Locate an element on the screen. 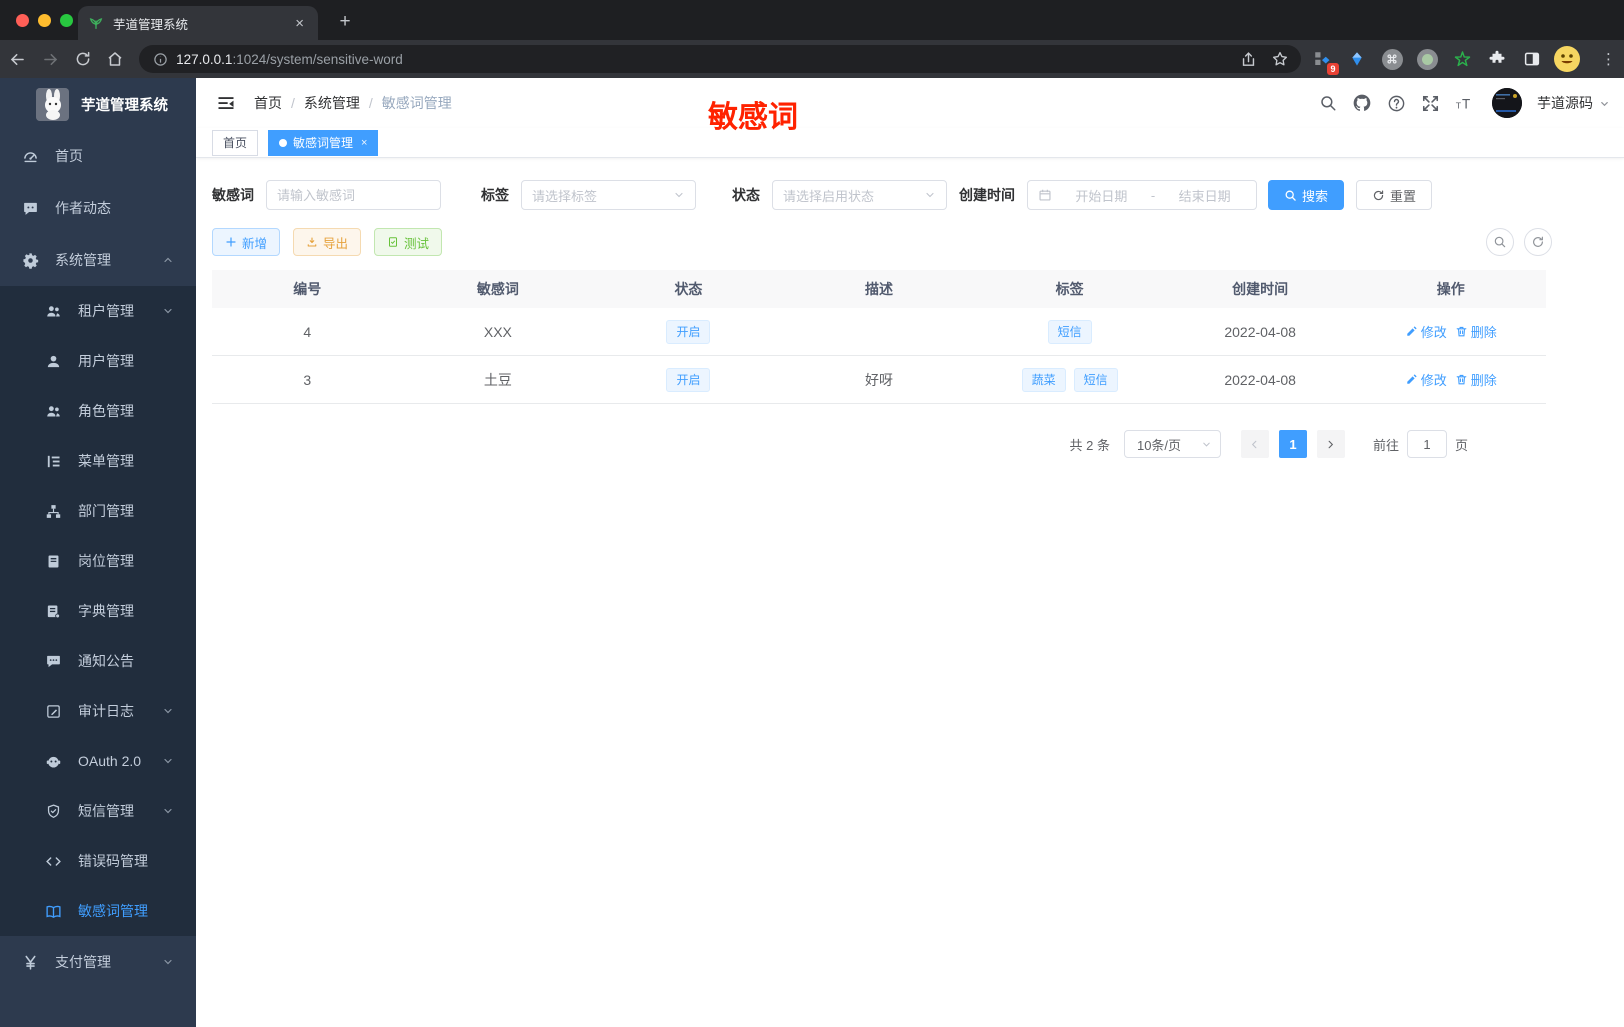  user-name: 芋道源码 is located at coordinates (1565, 103).